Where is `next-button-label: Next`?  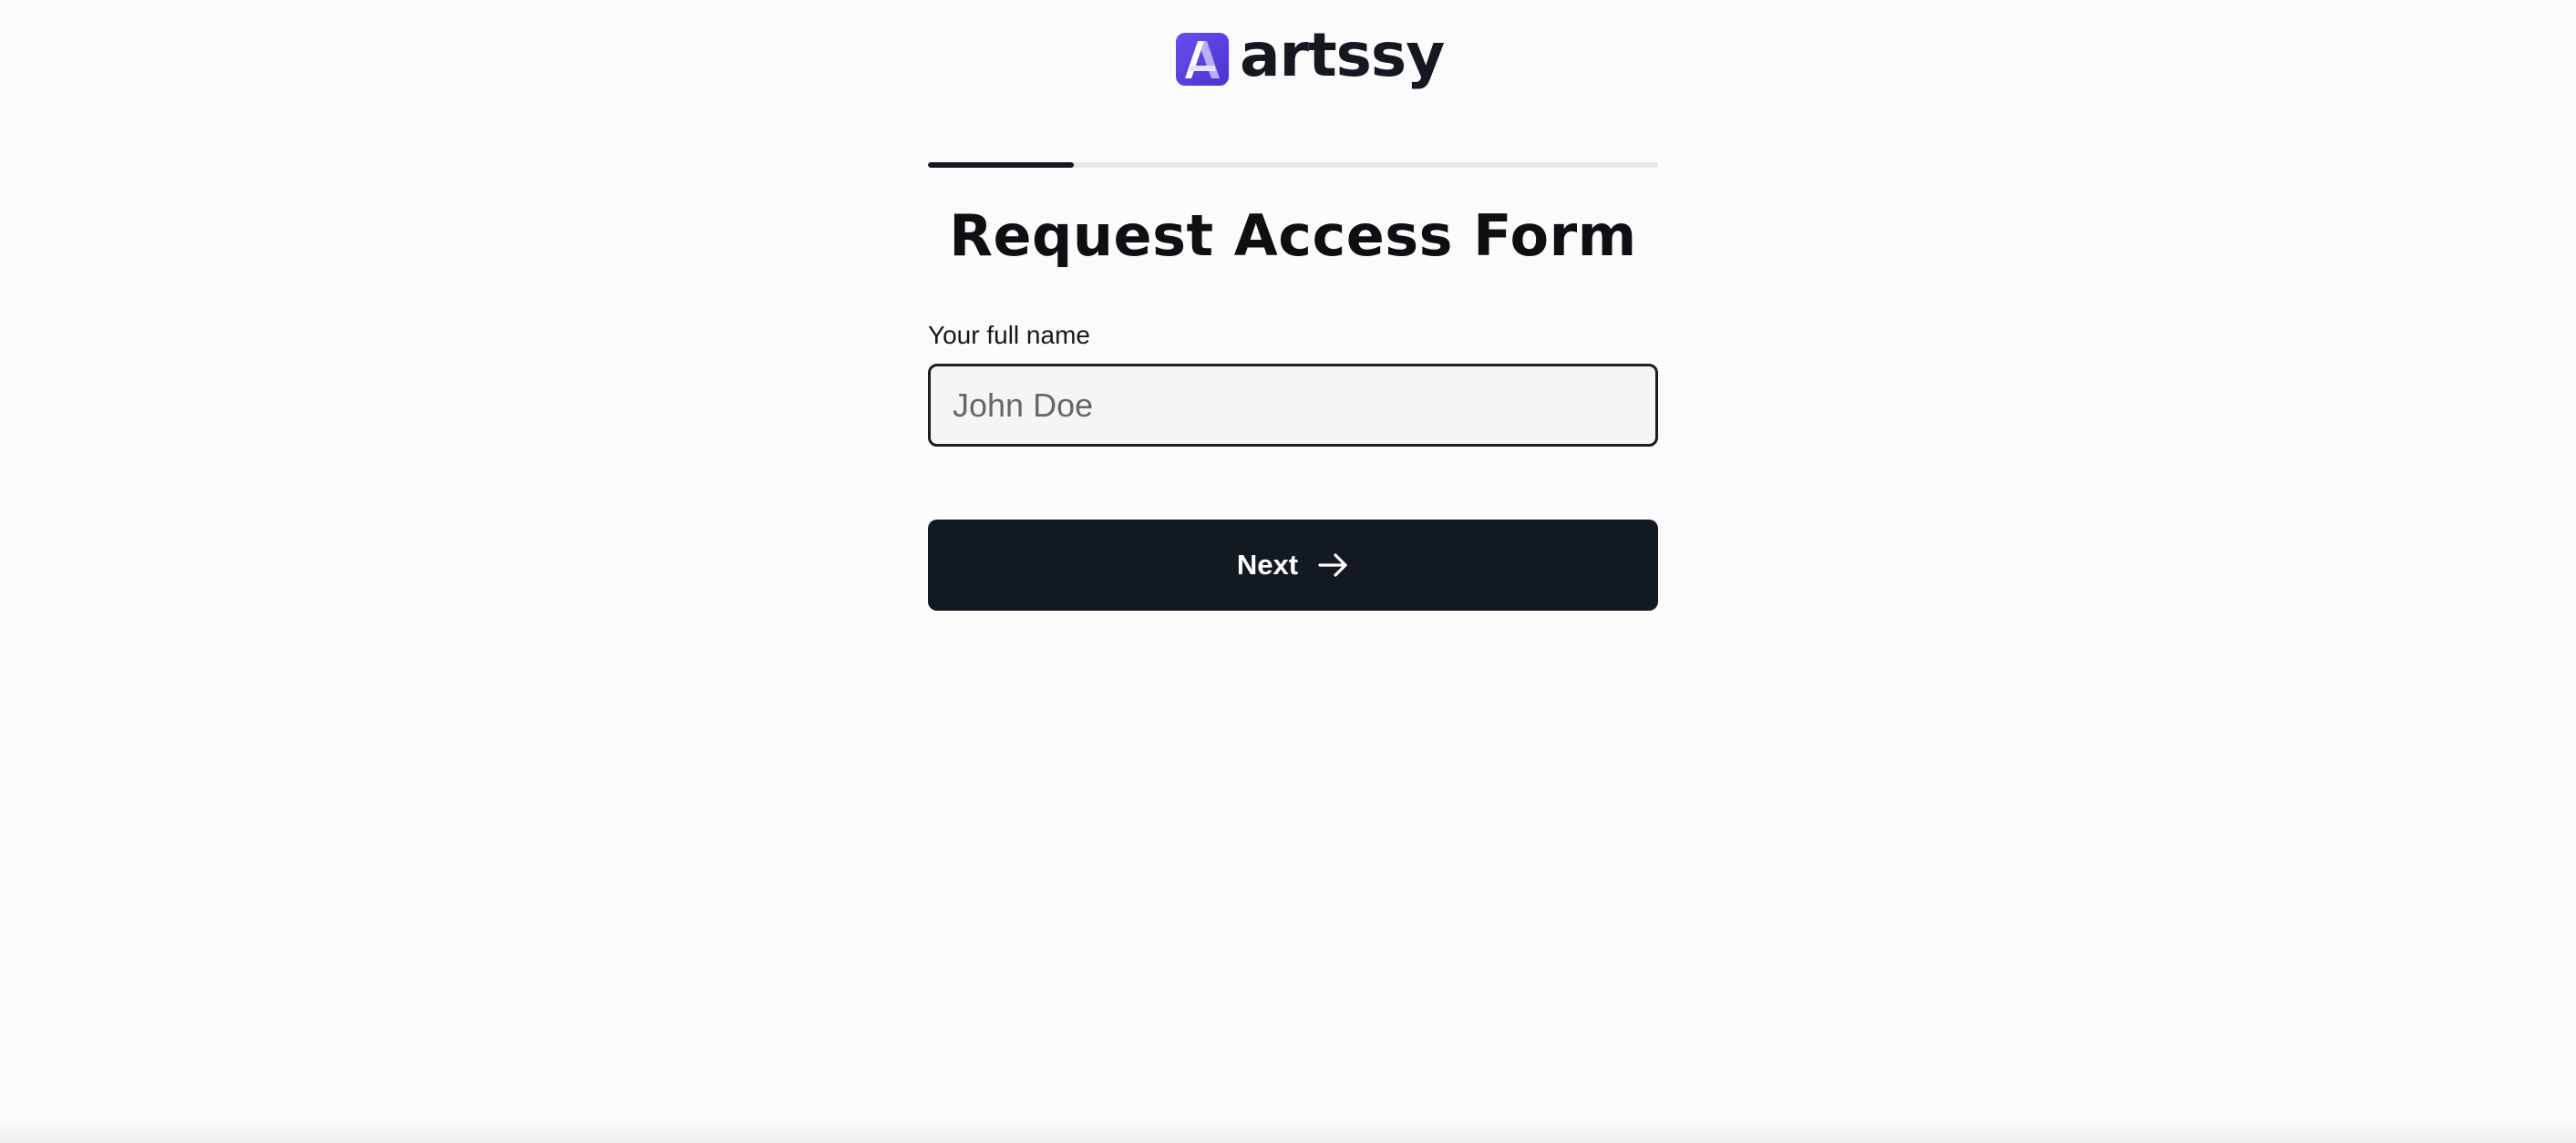 next-button-label: Next is located at coordinates (1267, 565).